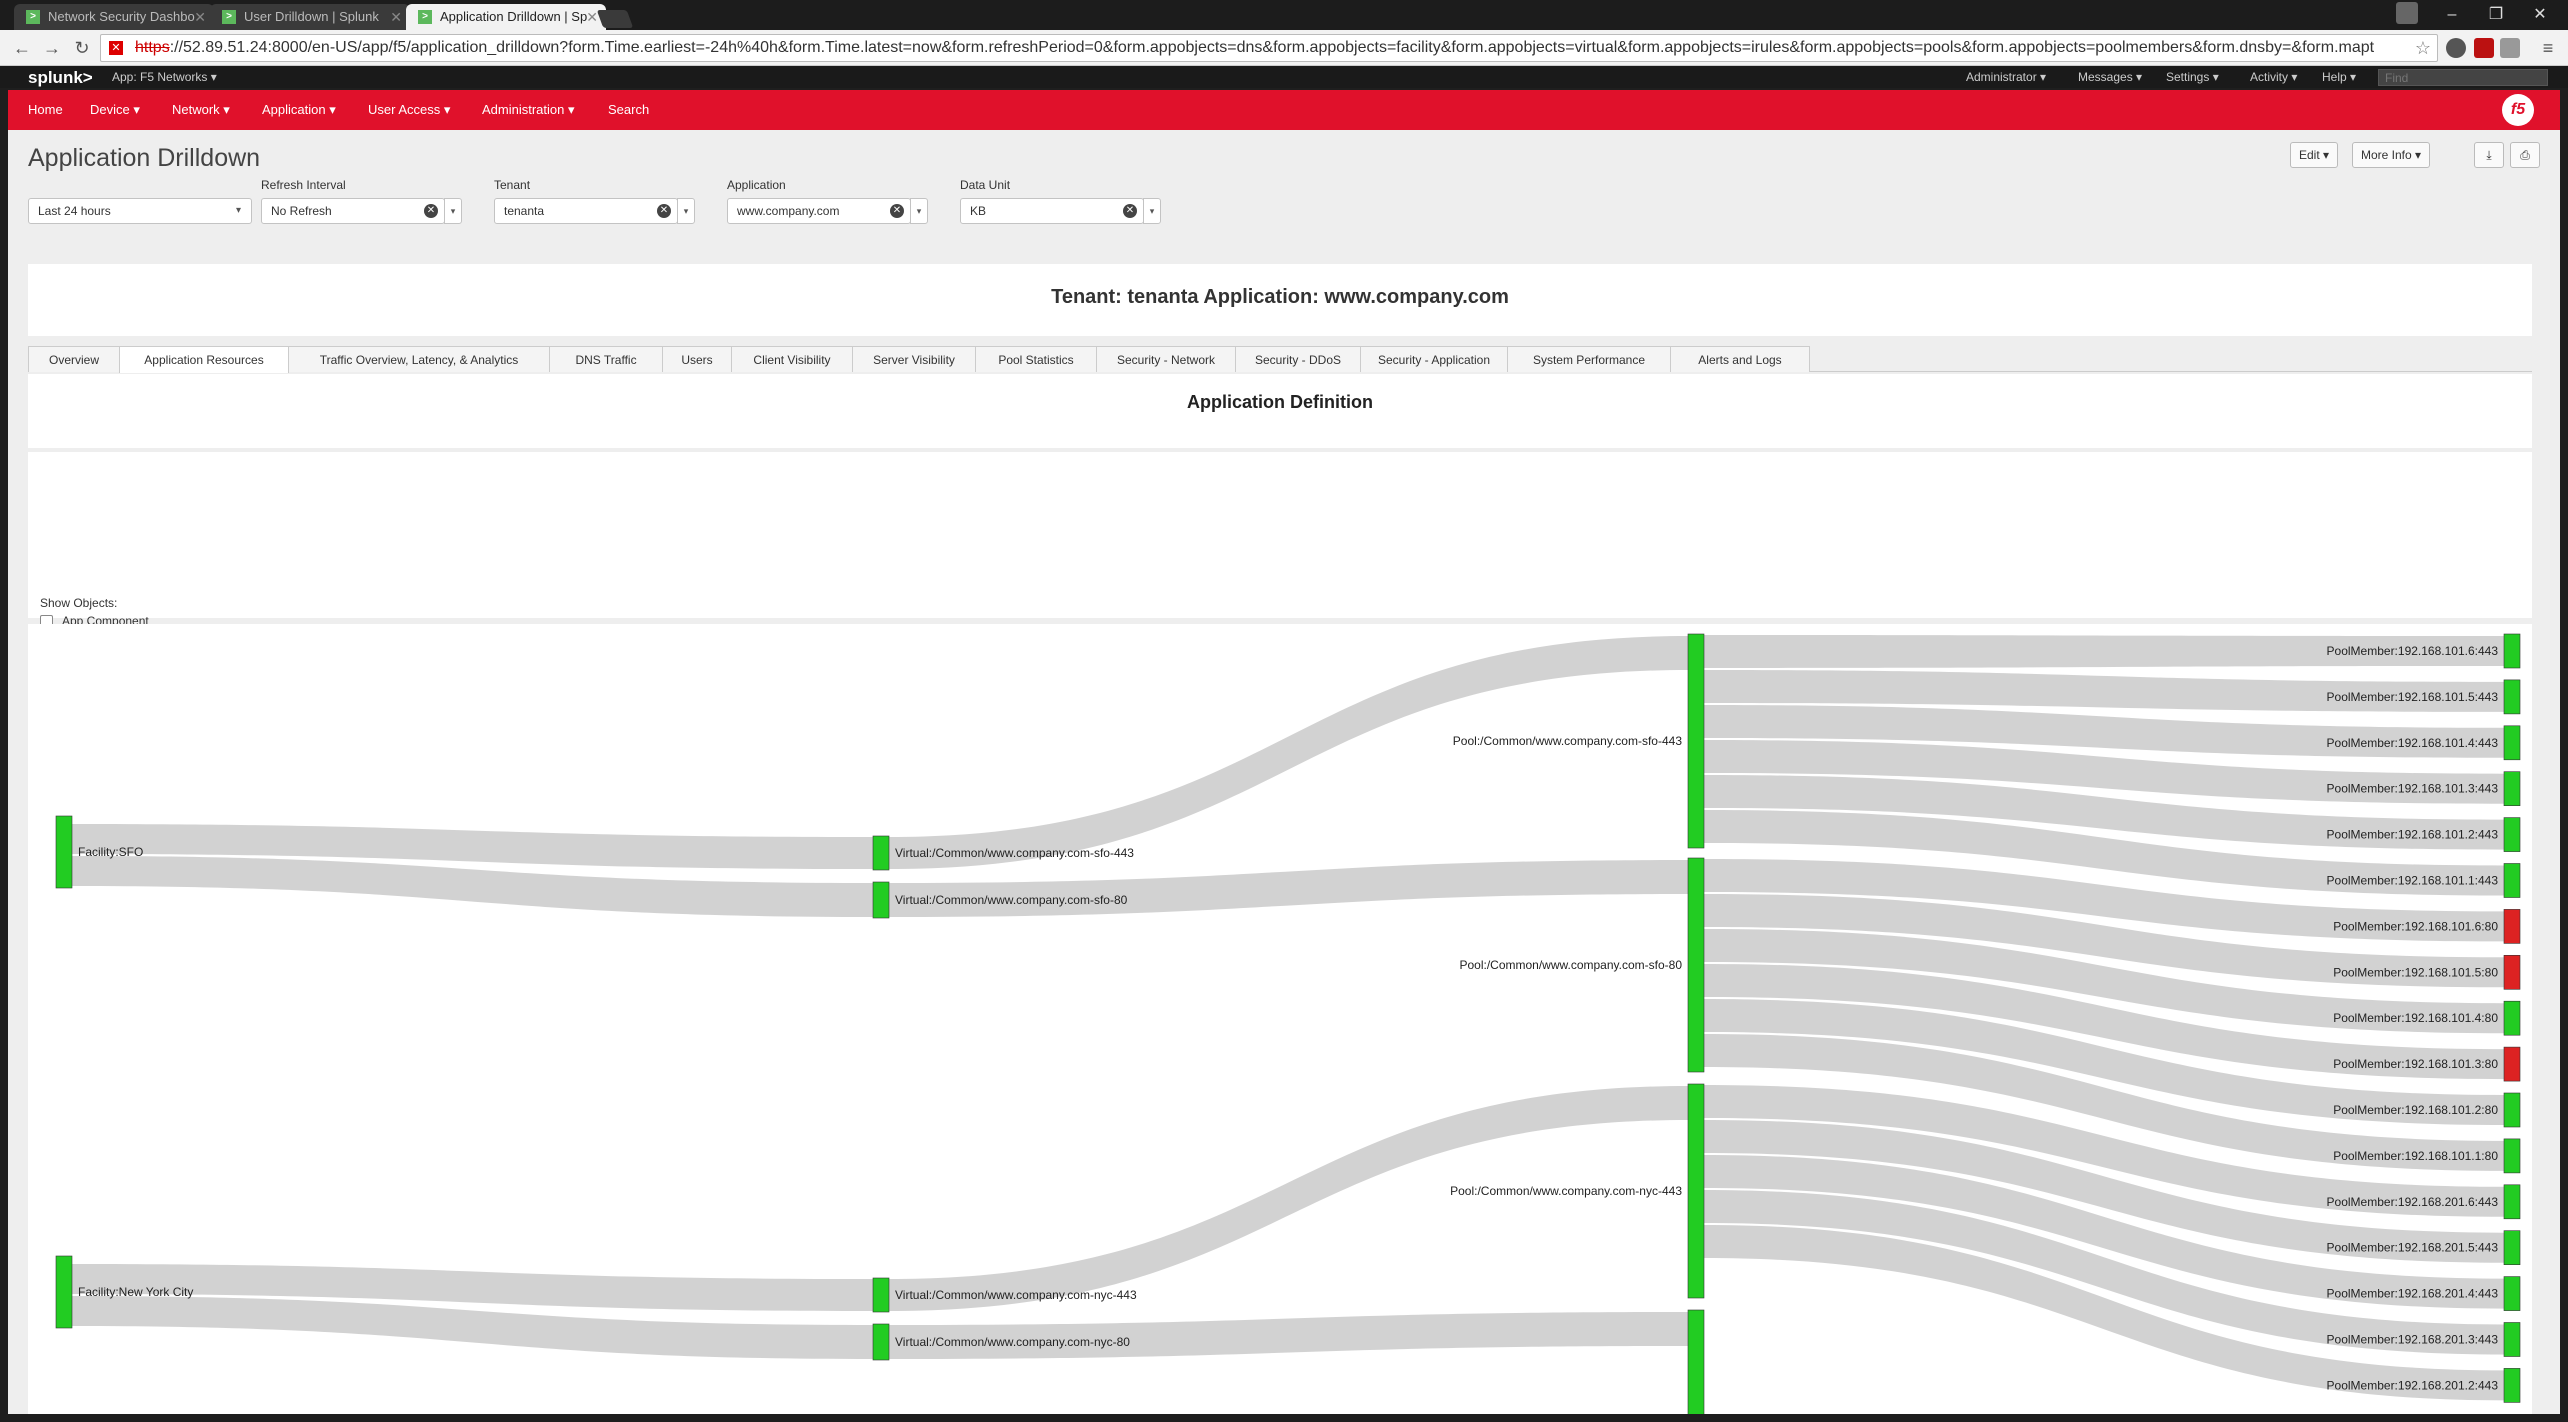  What do you see at coordinates (353, 211) in the screenshot?
I see `refresh-interval-select: No Refresh ✕` at bounding box center [353, 211].